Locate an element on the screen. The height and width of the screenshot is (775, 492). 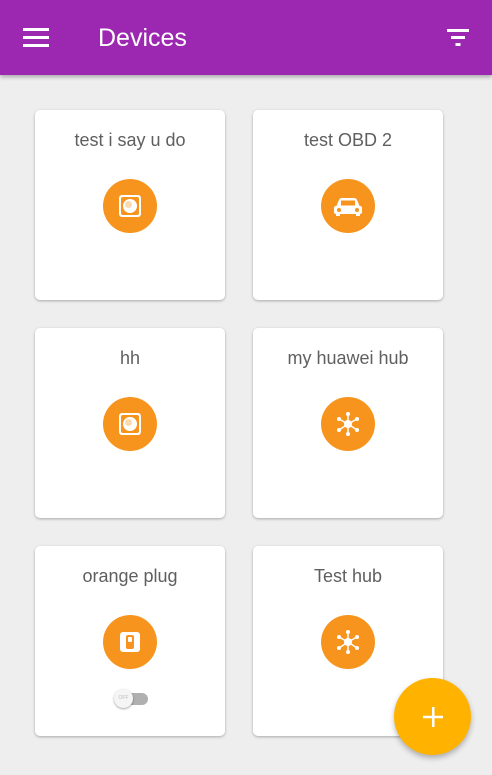
car-icon is located at coordinates (348, 206).